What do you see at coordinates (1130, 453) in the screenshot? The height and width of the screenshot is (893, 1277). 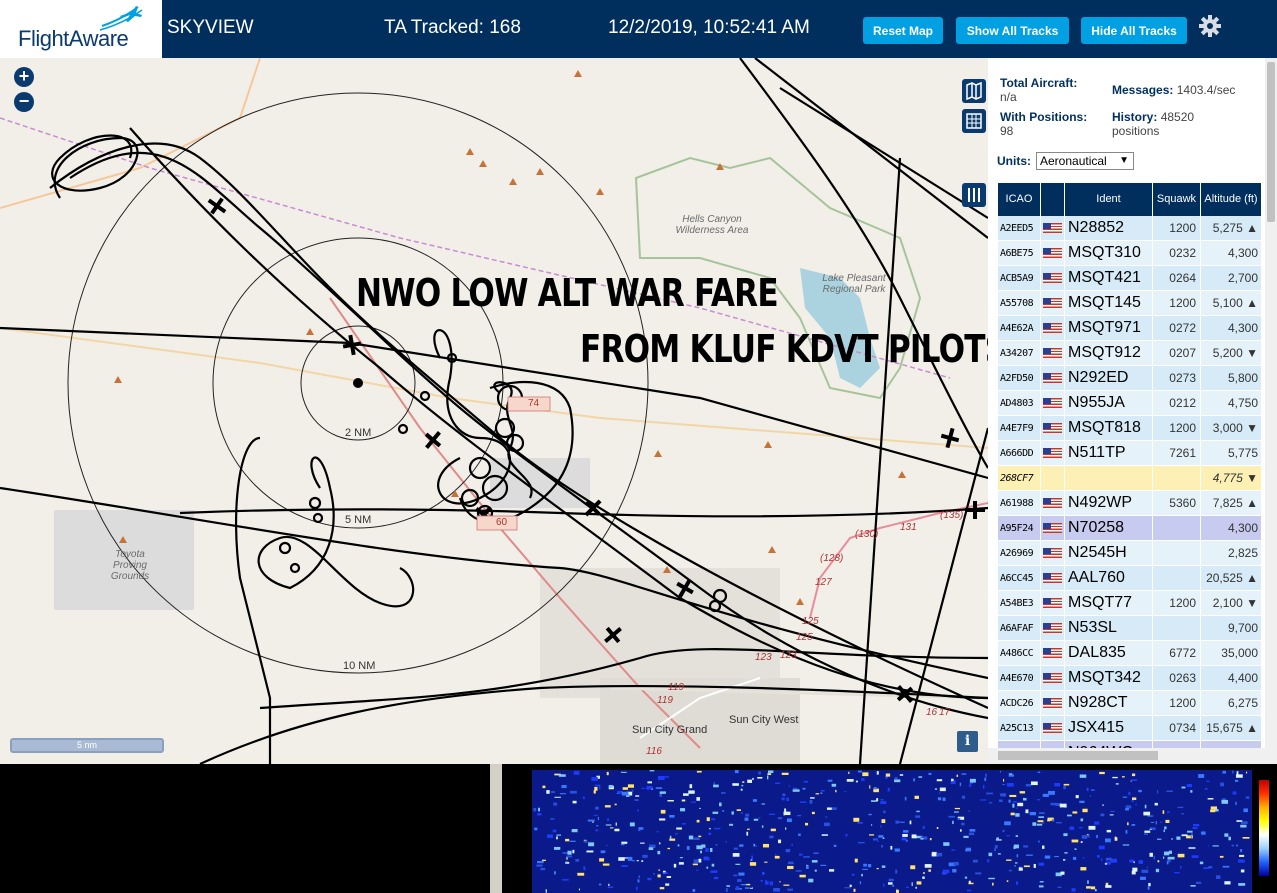 I see `table-row: A666DD N511TP 7261 5,775` at bounding box center [1130, 453].